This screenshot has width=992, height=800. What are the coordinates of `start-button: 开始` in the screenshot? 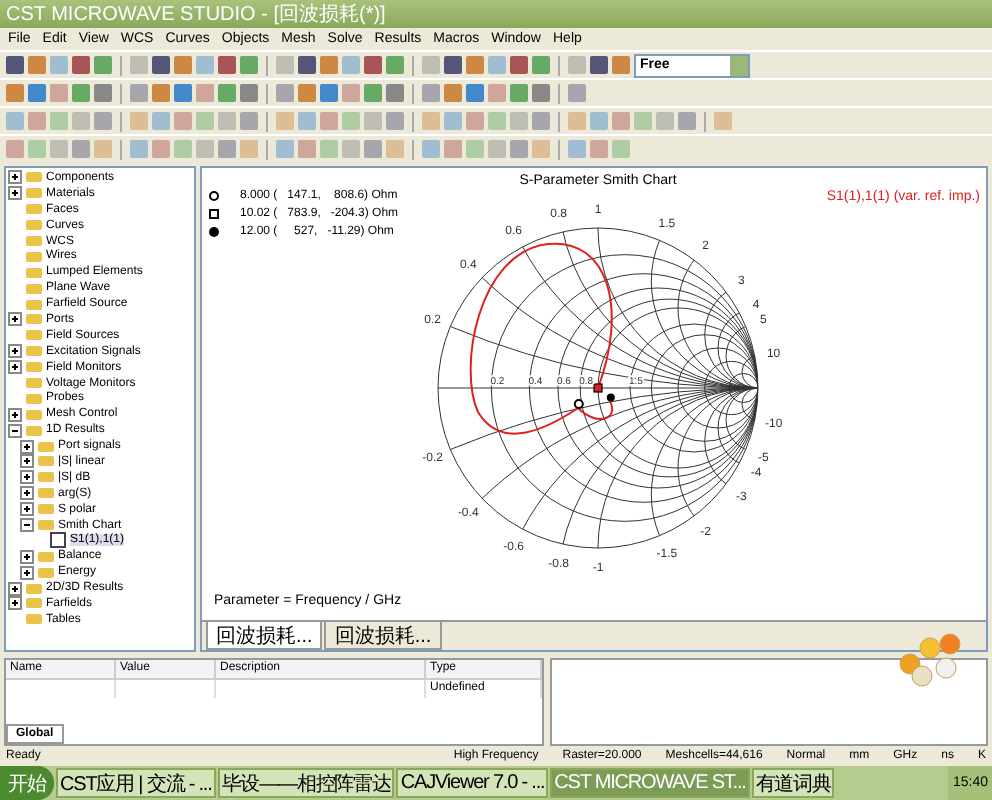 It's located at (27, 783).